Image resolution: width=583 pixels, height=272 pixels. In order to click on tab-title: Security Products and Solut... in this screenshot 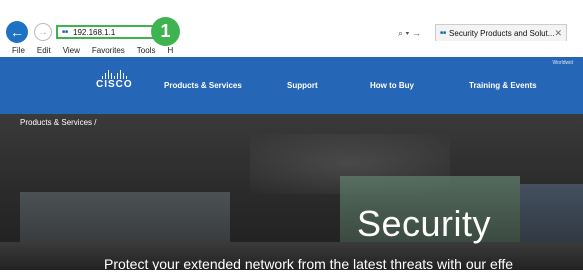, I will do `click(502, 33)`.